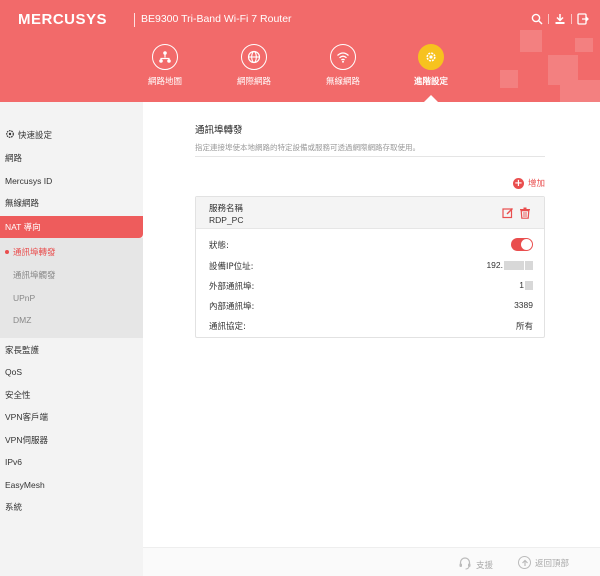  What do you see at coordinates (24, 298) in the screenshot?
I see `submenu-item-label: UPnP` at bounding box center [24, 298].